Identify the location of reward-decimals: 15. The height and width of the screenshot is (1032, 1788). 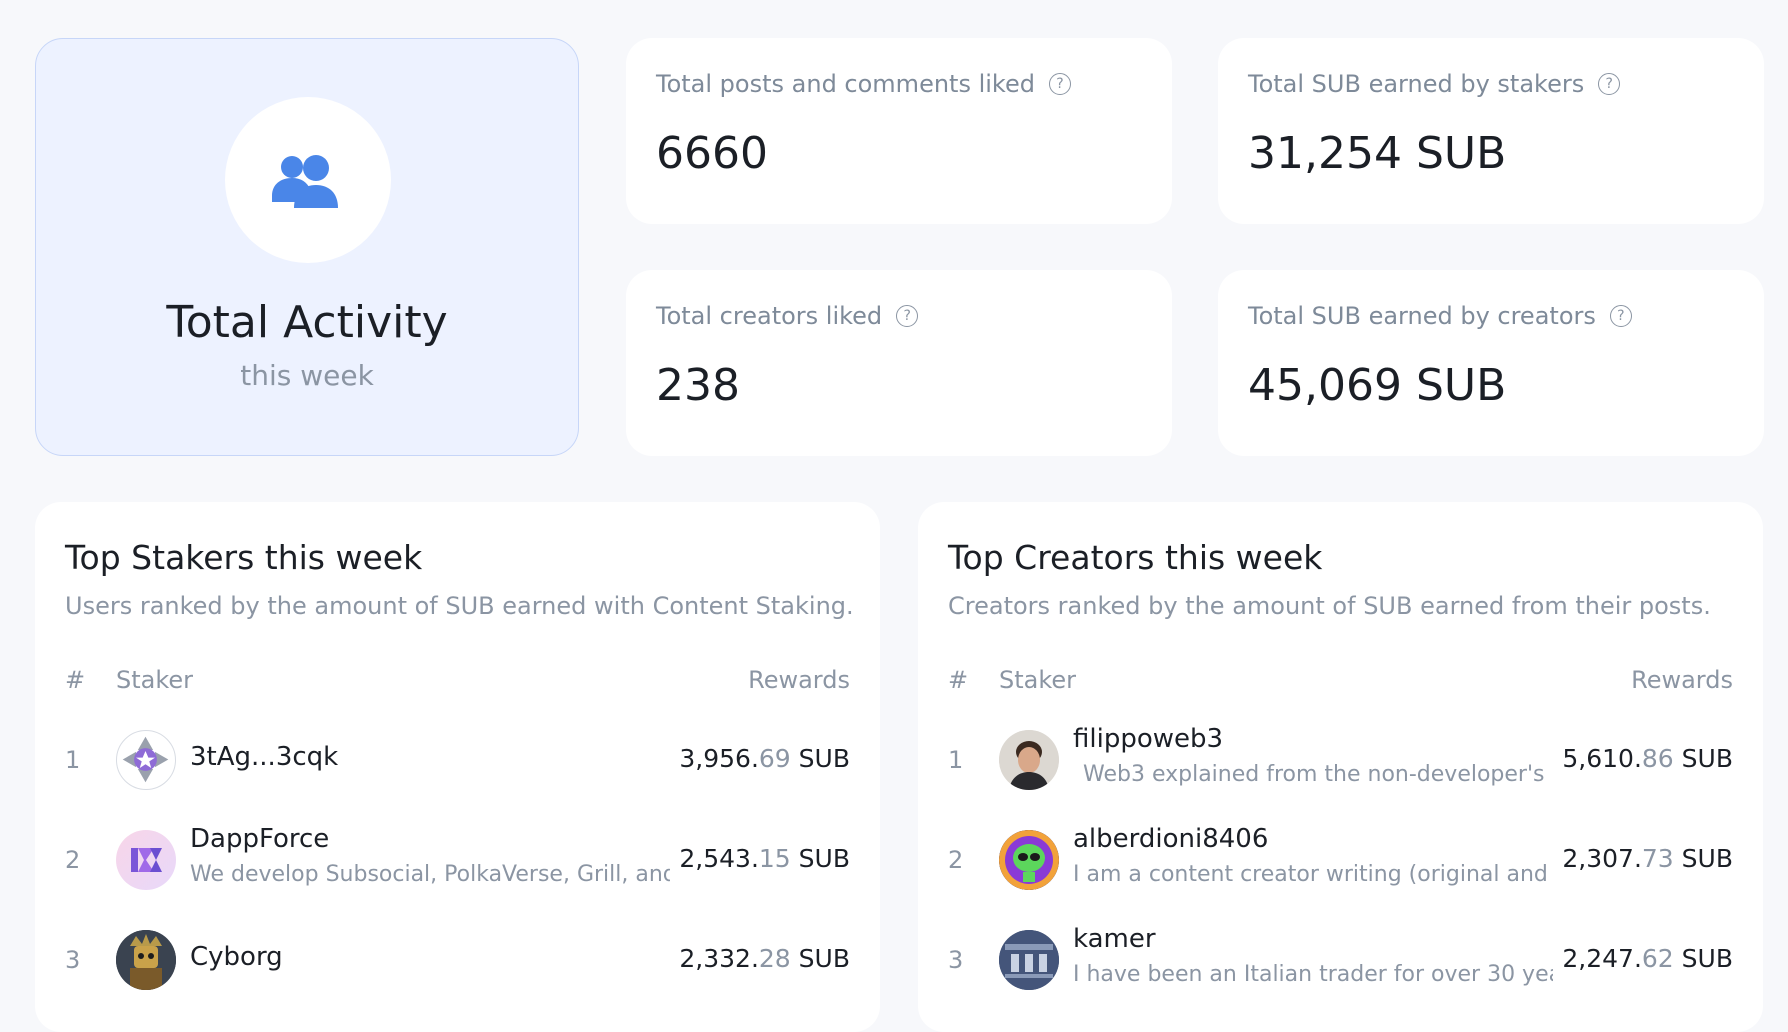
(774, 858).